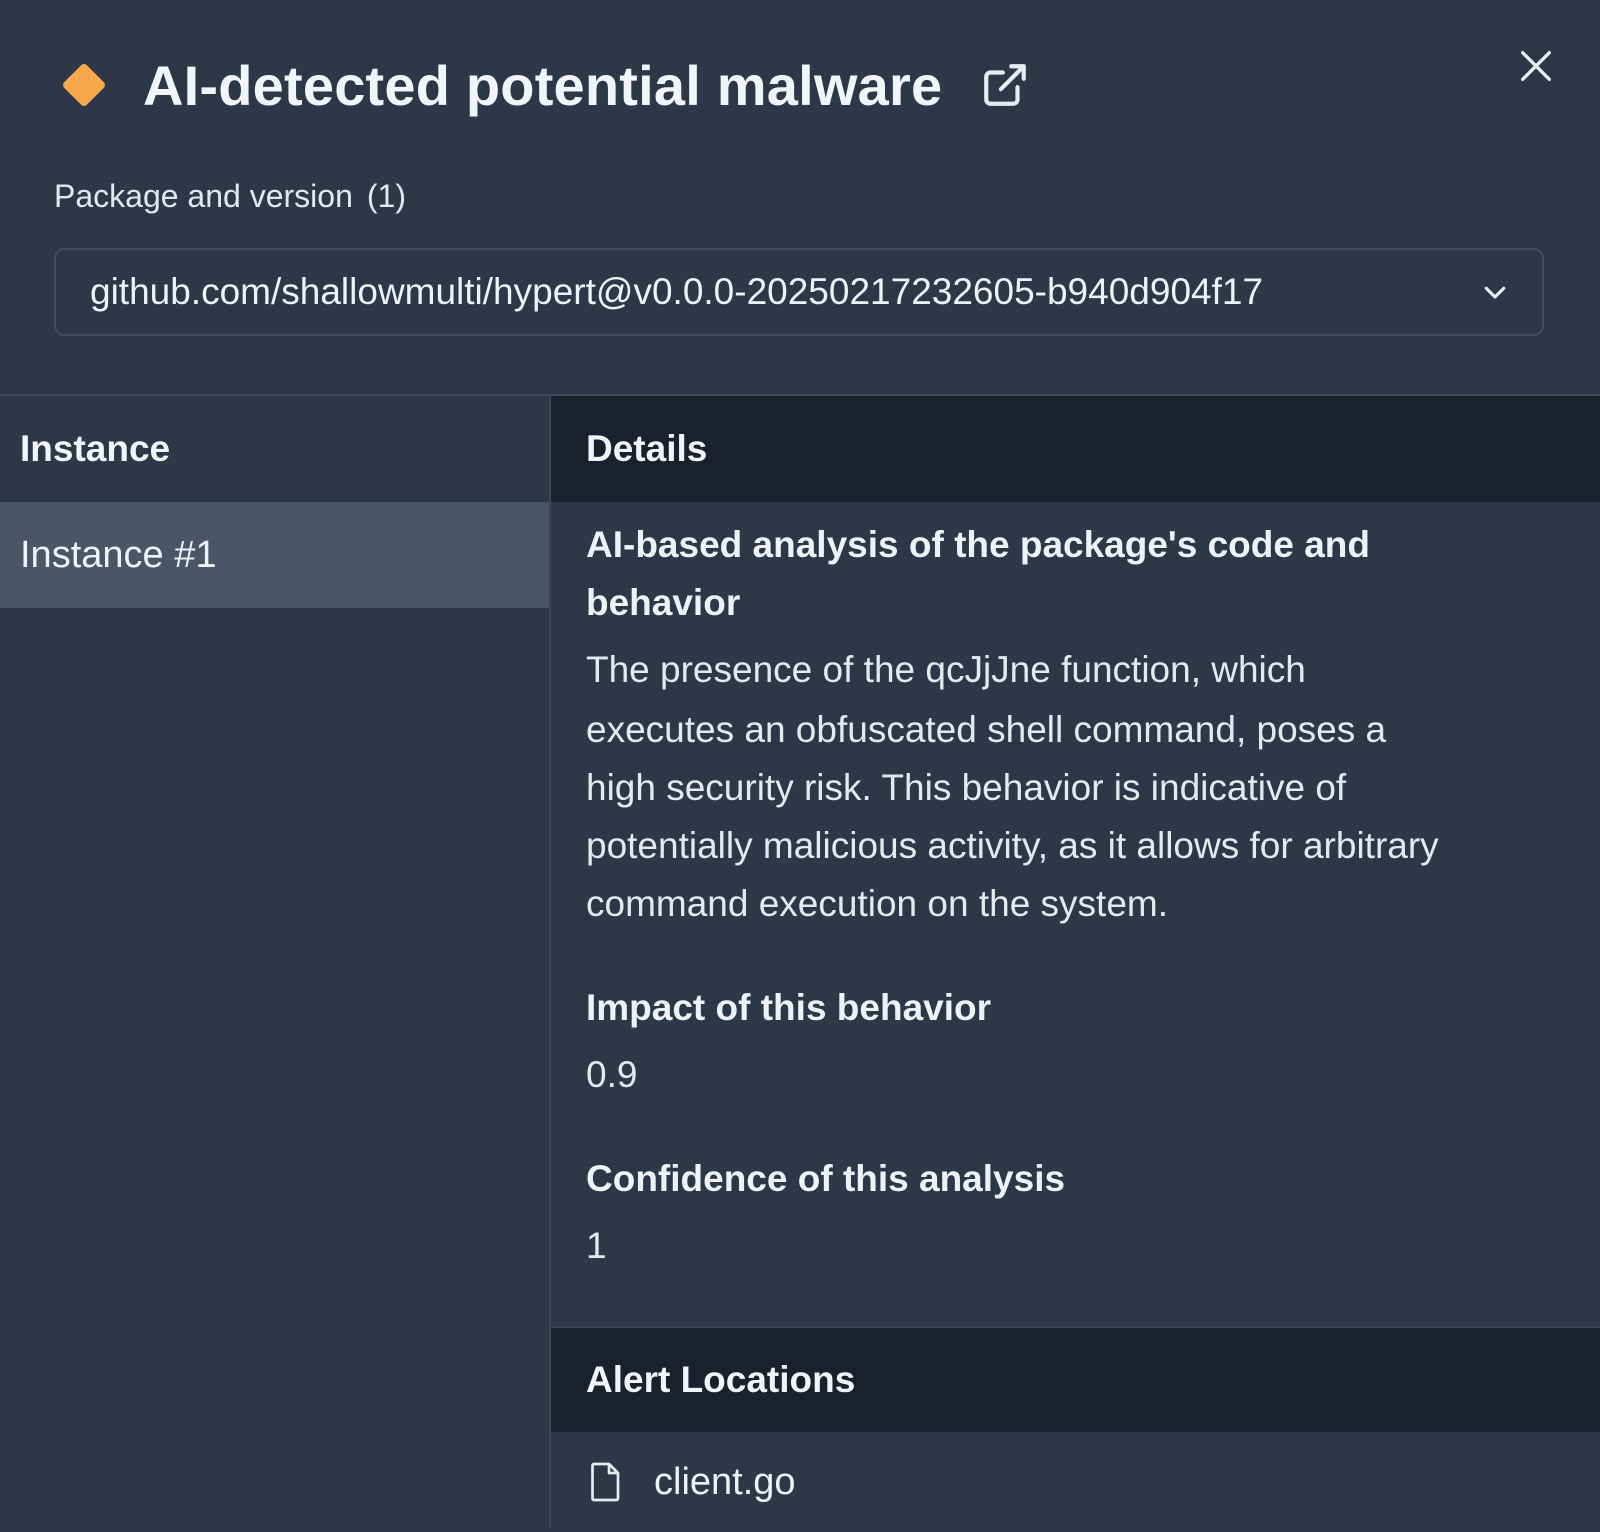  I want to click on alert-location-file: client.go, so click(691, 1482).